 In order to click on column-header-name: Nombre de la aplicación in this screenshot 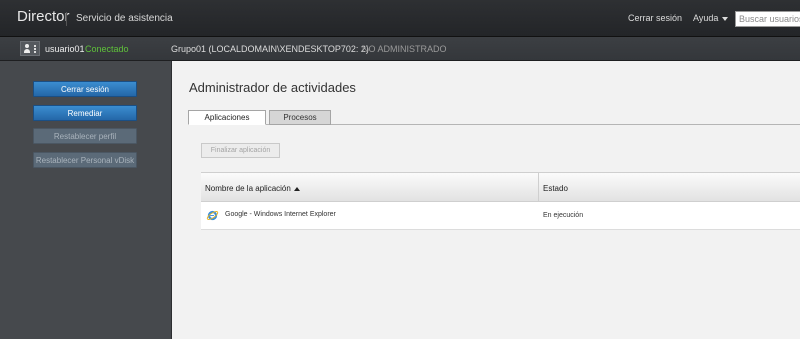, I will do `click(252, 188)`.